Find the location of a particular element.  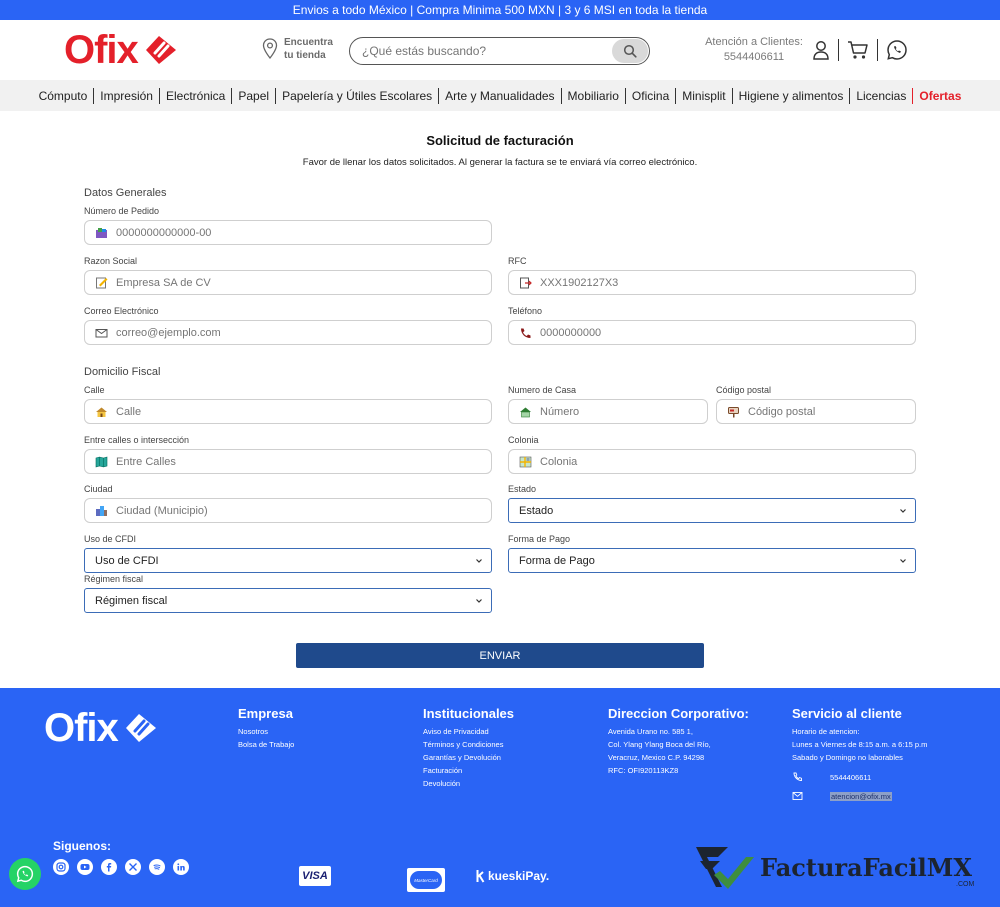

between-streets-label: Entre calles o intersección is located at coordinates (137, 440).